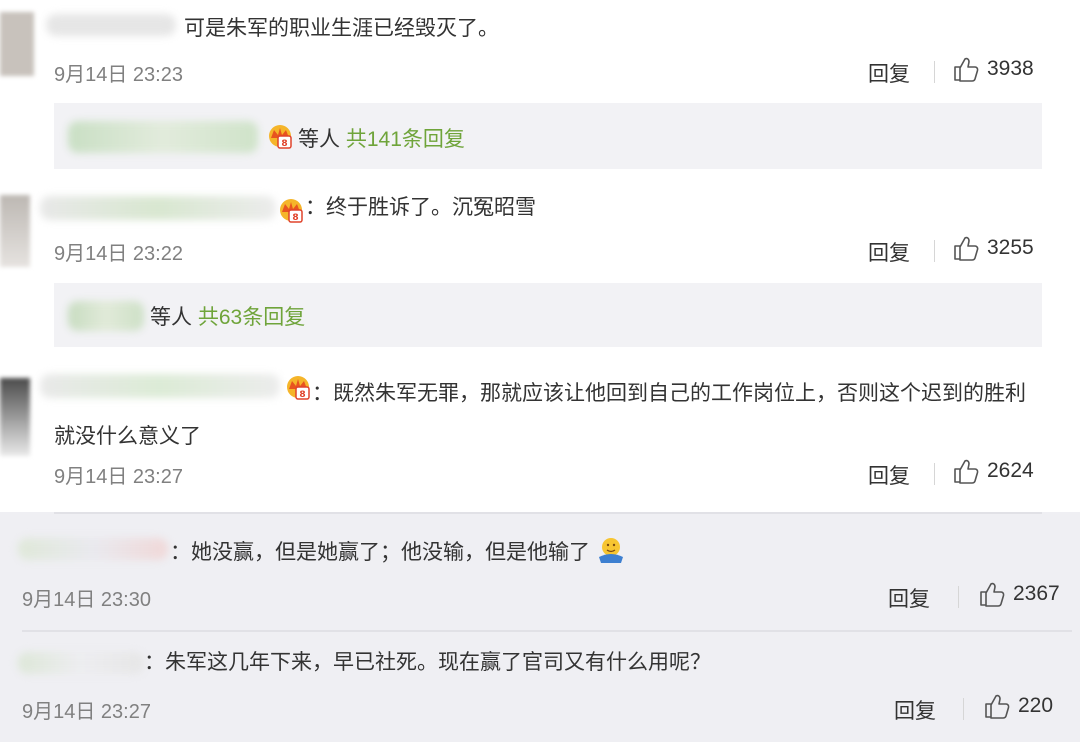 The image size is (1080, 742). Describe the element at coordinates (118, 254) in the screenshot. I see `comment-time: 9月14日 23:22` at that location.